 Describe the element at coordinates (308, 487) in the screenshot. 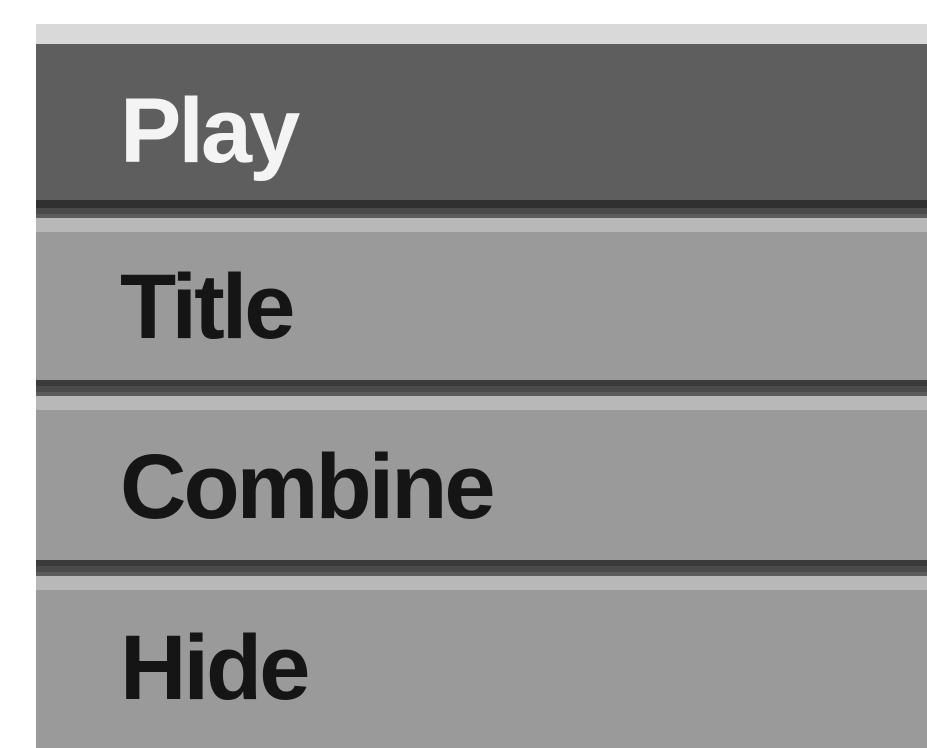

I see `menu-item-label: Combine` at that location.